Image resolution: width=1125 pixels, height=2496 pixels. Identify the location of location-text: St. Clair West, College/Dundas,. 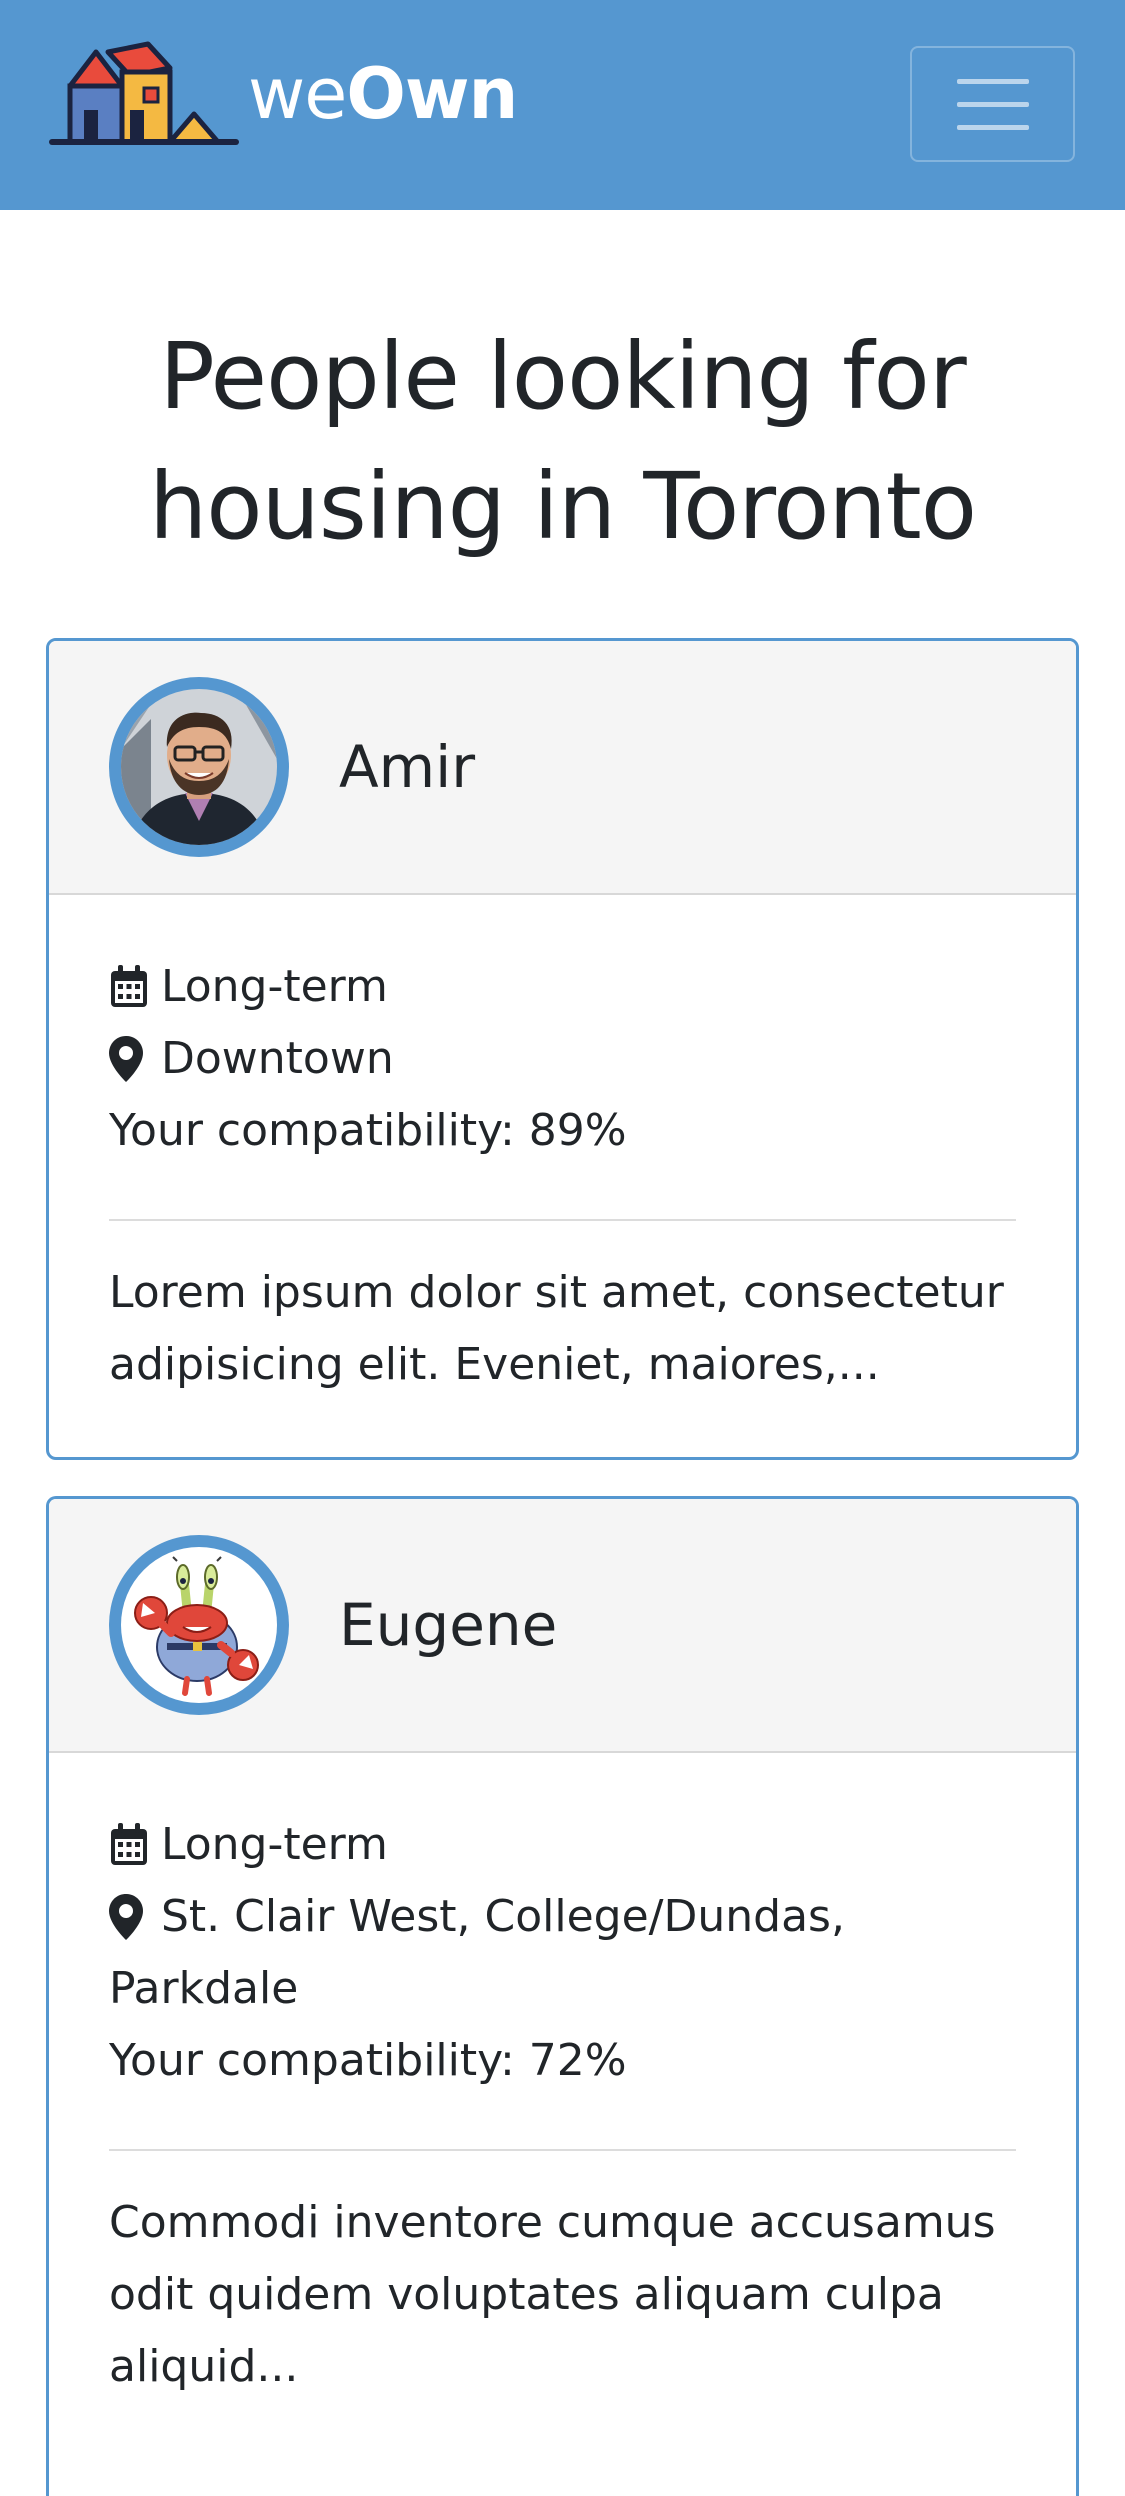
(503, 1916).